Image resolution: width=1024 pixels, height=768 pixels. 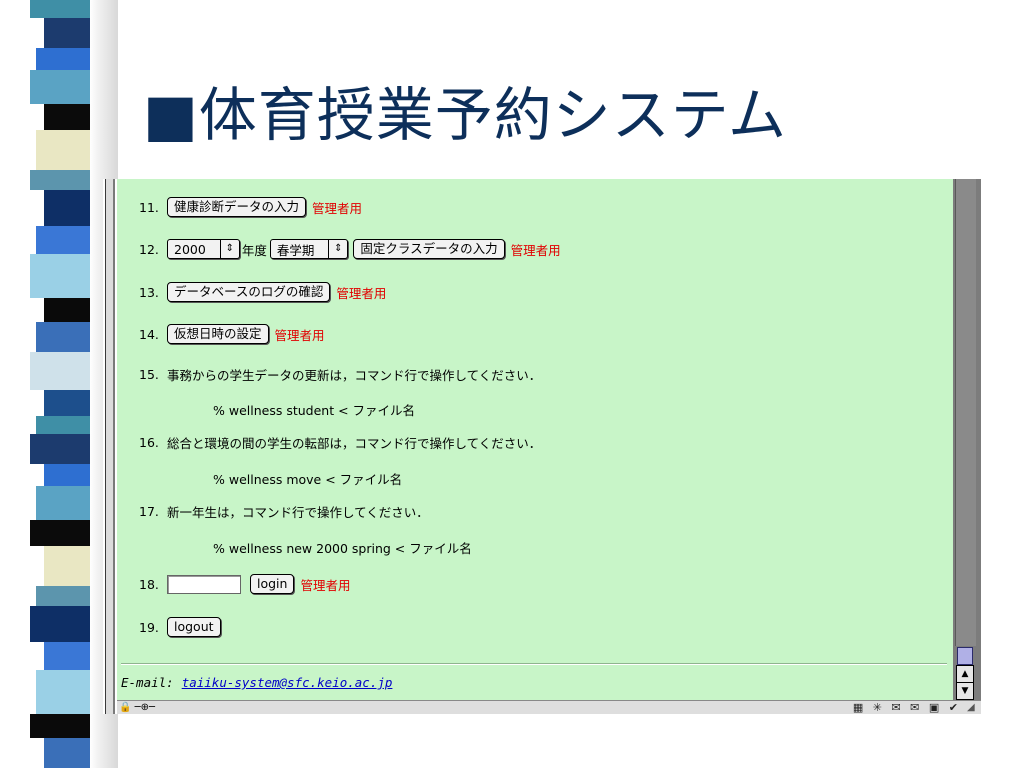 I want to click on database-log-check-button: データベースのログの確認, so click(x=249, y=292).